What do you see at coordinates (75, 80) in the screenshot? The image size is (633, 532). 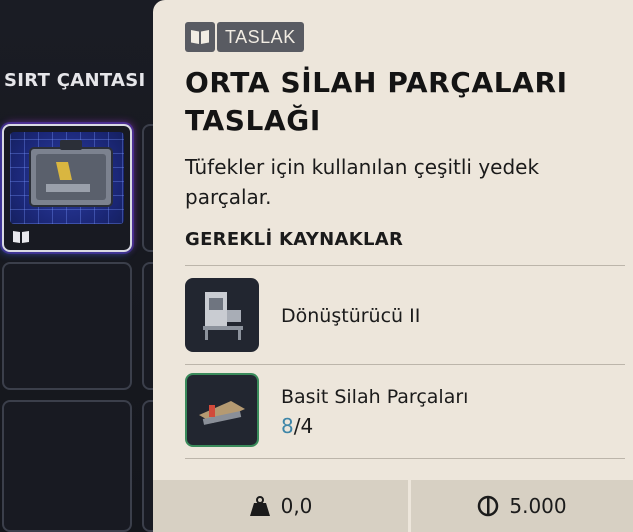 I see `inventory-label: SIRT ÇANTASI` at bounding box center [75, 80].